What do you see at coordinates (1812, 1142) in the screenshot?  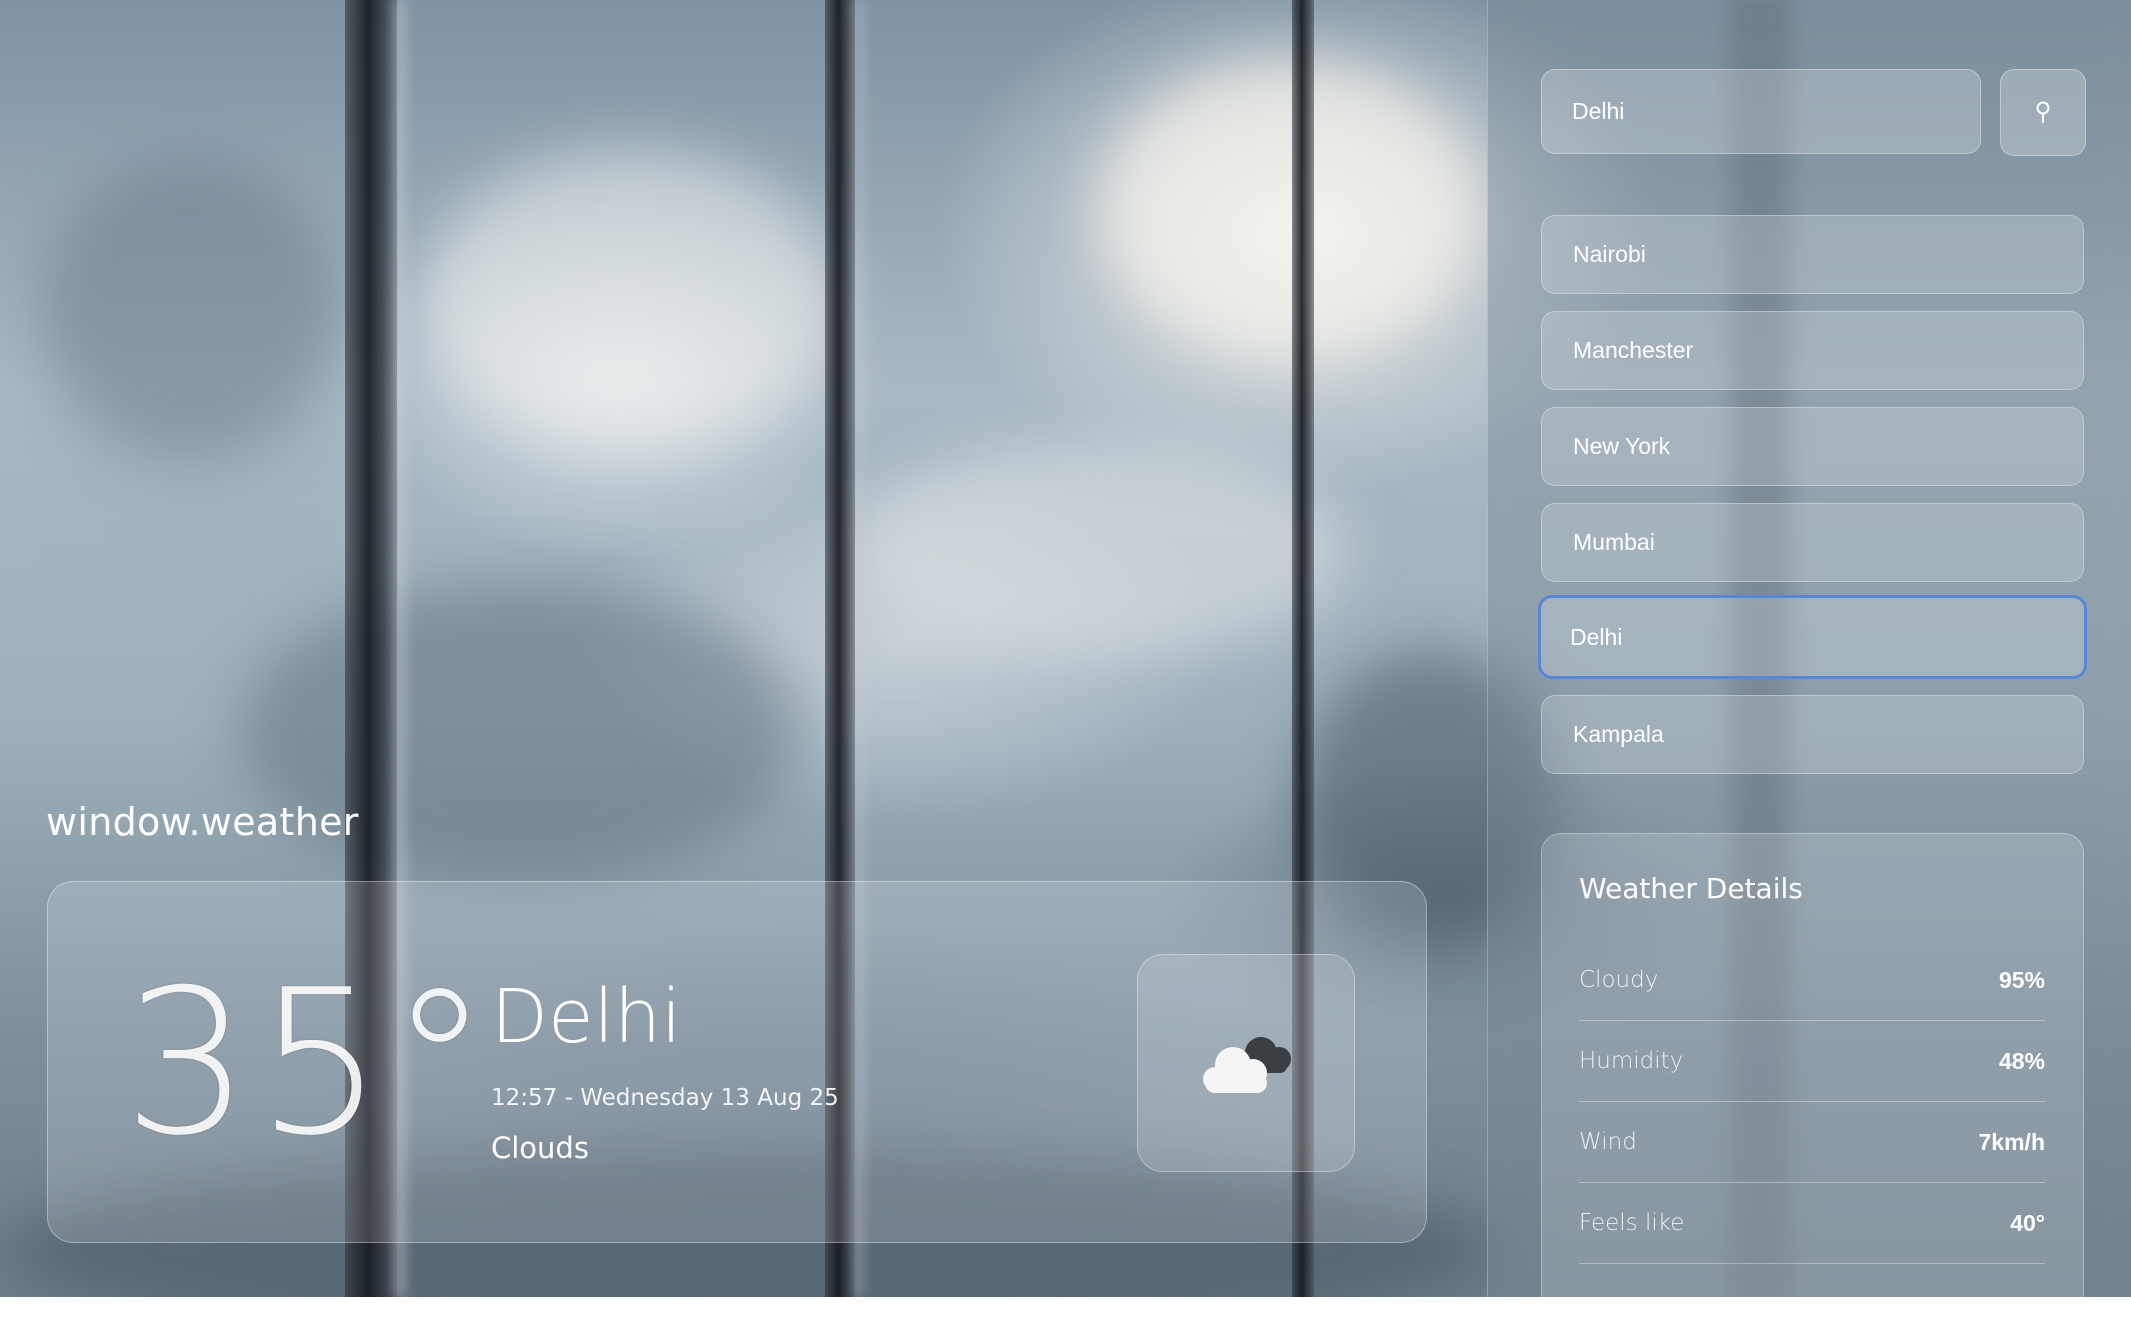 I see `detail-row-wind: Wind 7km/h` at bounding box center [1812, 1142].